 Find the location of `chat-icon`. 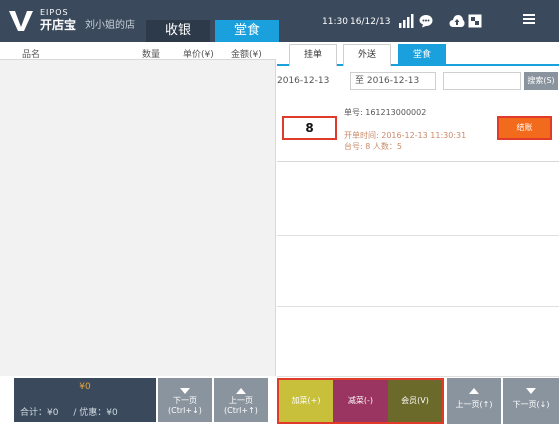

chat-icon is located at coordinates (426, 21).